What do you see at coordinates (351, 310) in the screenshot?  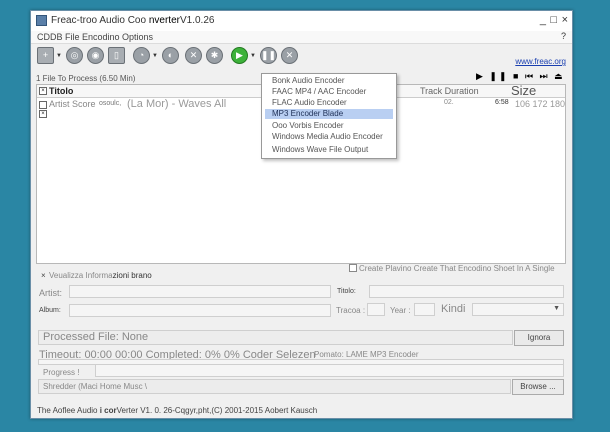 I see `track-label: Tracoa :` at bounding box center [351, 310].